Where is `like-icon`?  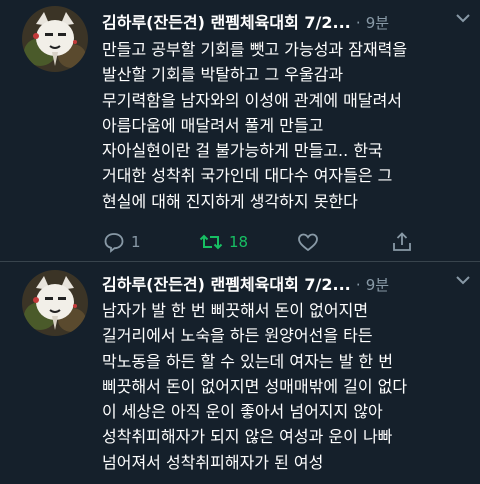 like-icon is located at coordinates (308, 242).